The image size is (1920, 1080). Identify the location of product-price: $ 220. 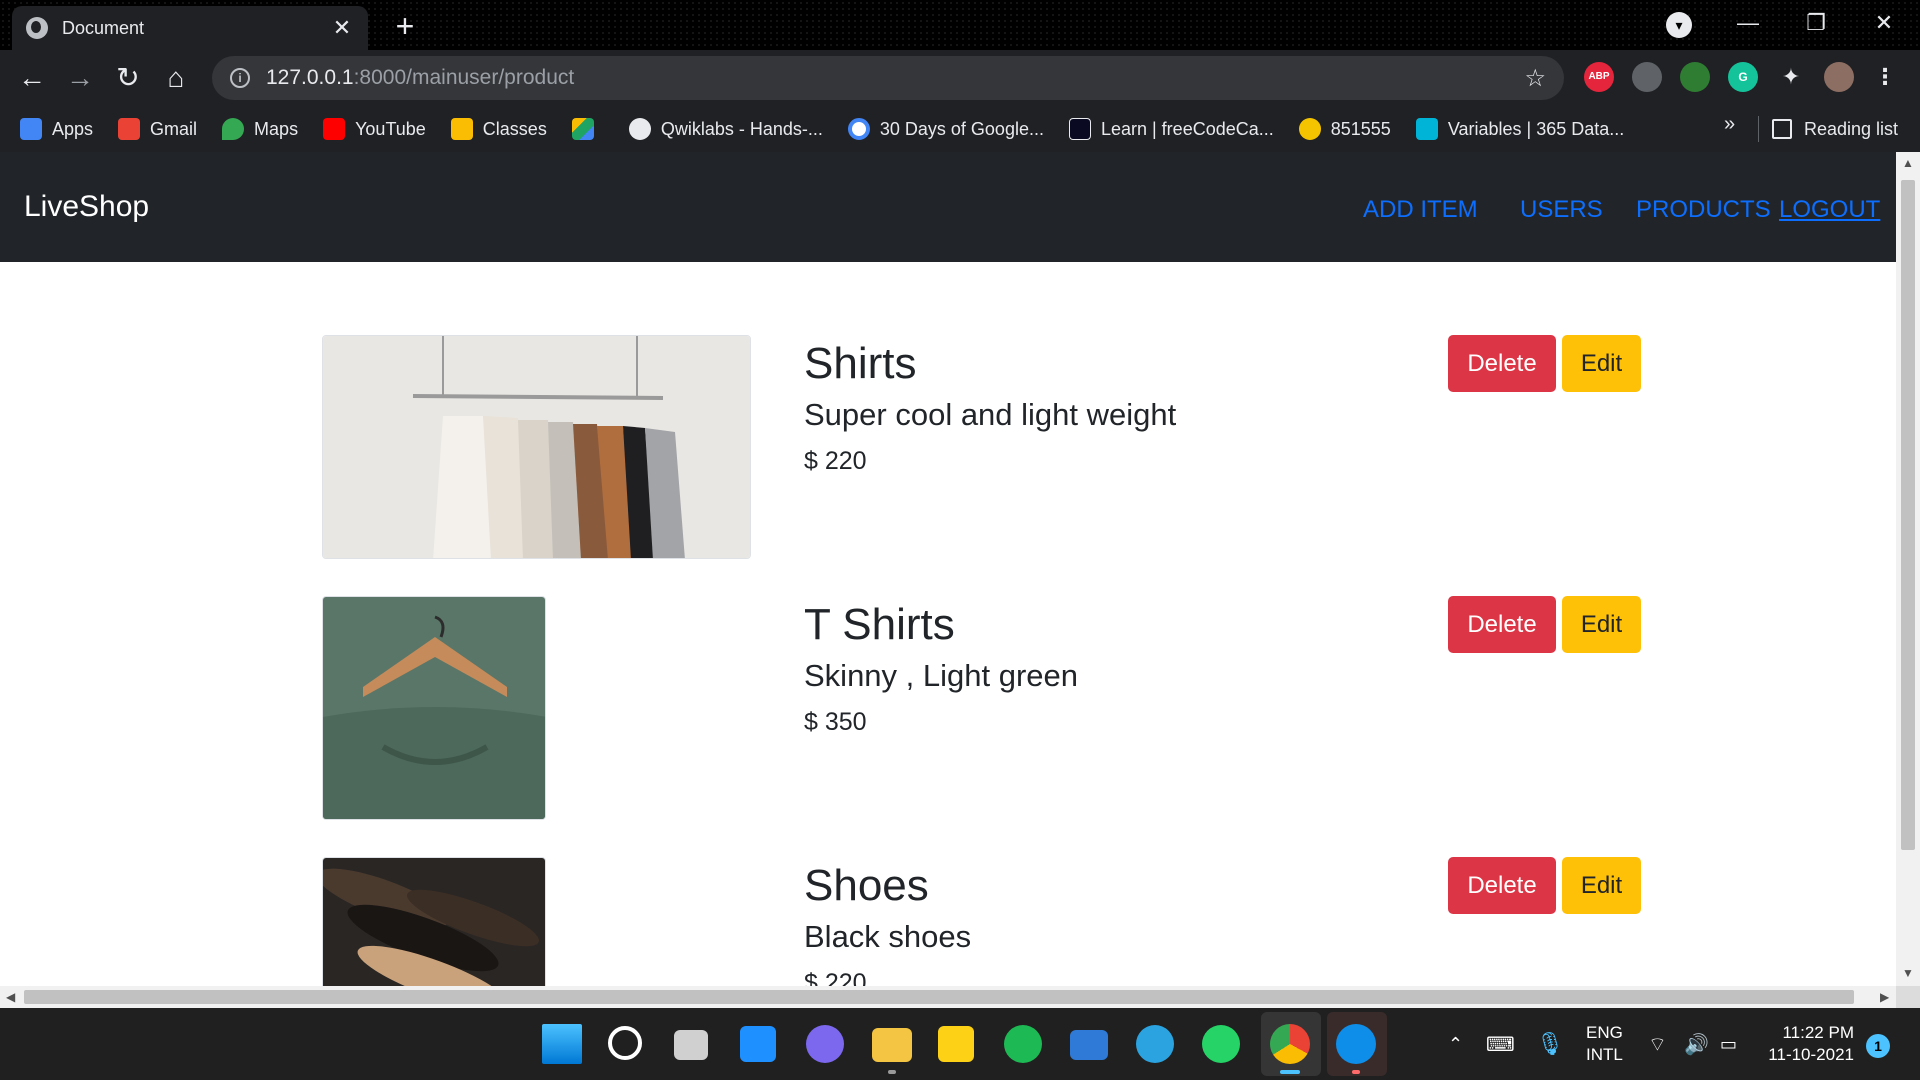
(835, 461).